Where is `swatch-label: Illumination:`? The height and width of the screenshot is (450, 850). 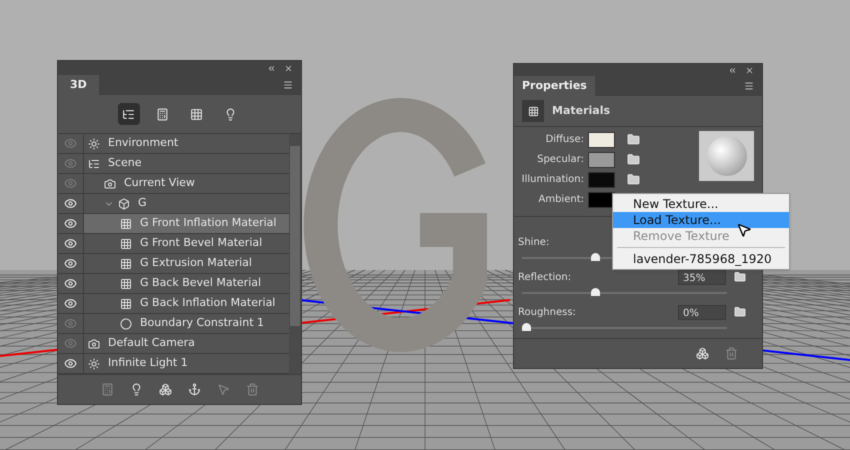 swatch-label: Illumination: is located at coordinates (552, 180).